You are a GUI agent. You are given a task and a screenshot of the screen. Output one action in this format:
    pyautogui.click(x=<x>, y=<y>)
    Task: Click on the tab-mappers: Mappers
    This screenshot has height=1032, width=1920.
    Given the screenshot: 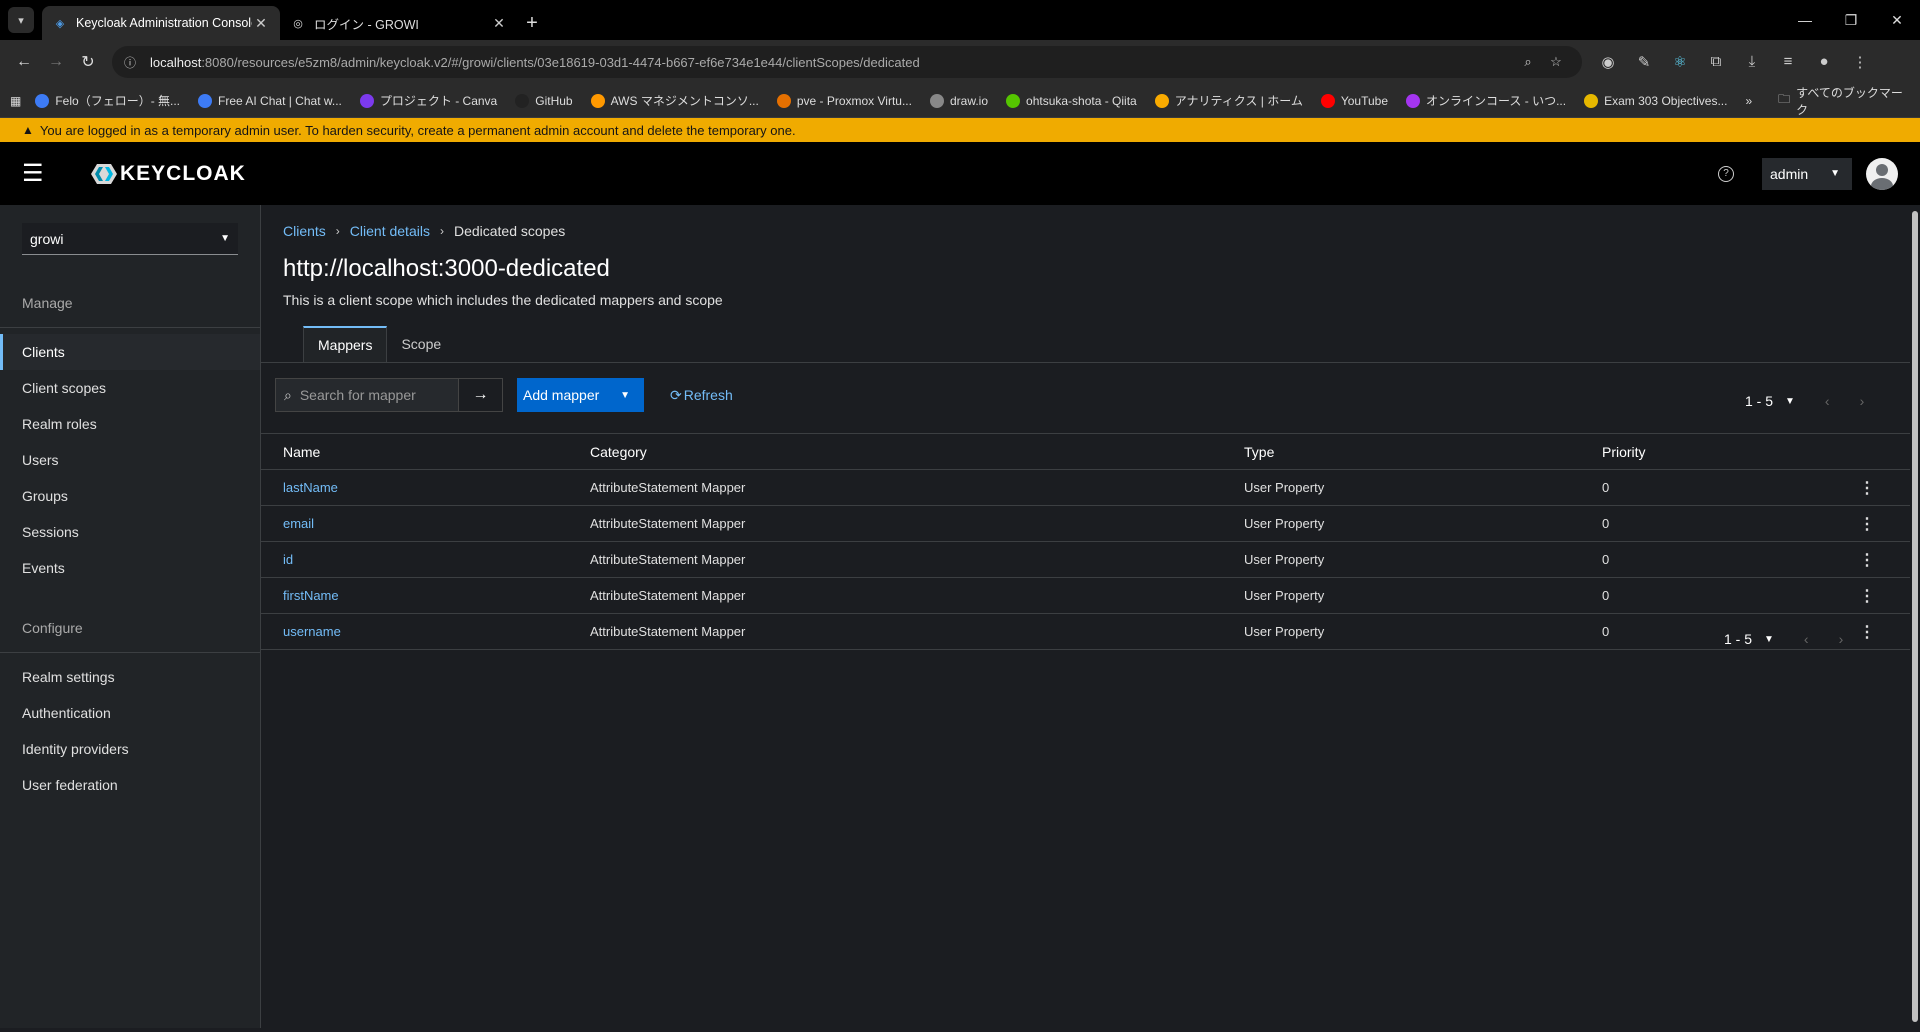 What is the action you would take?
    pyautogui.click(x=345, y=344)
    